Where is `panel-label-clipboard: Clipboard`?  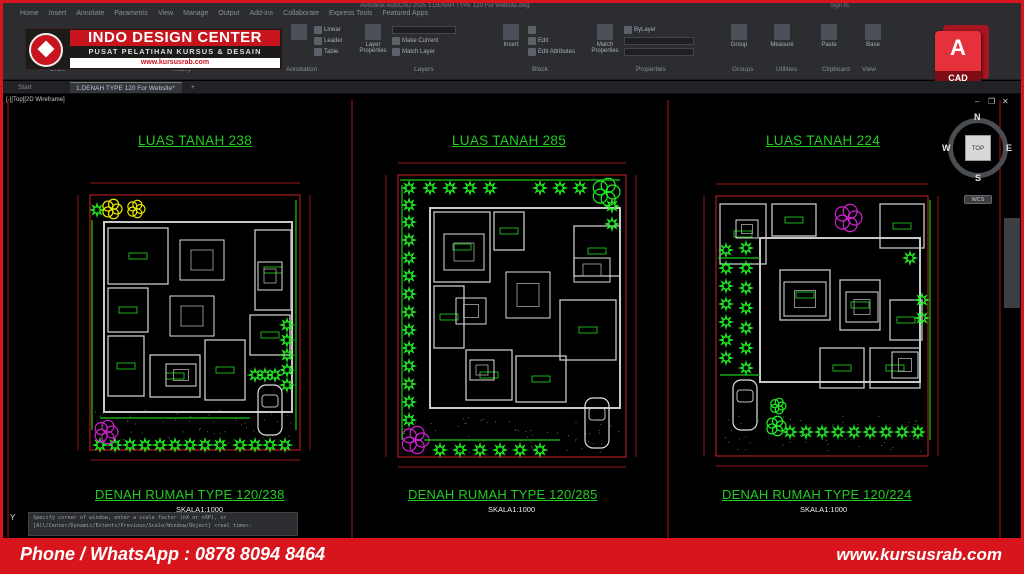
panel-label-clipboard: Clipboard is located at coordinates (836, 69).